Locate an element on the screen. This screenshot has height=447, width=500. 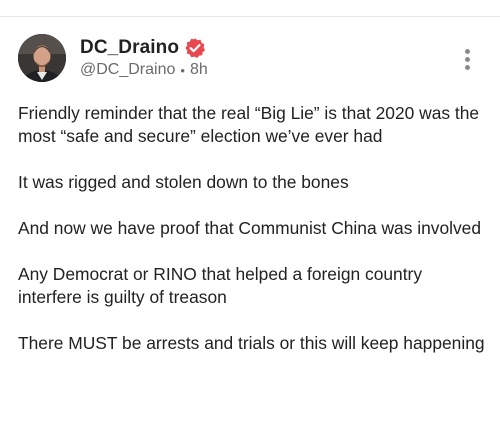
avatar-image is located at coordinates (42, 58).